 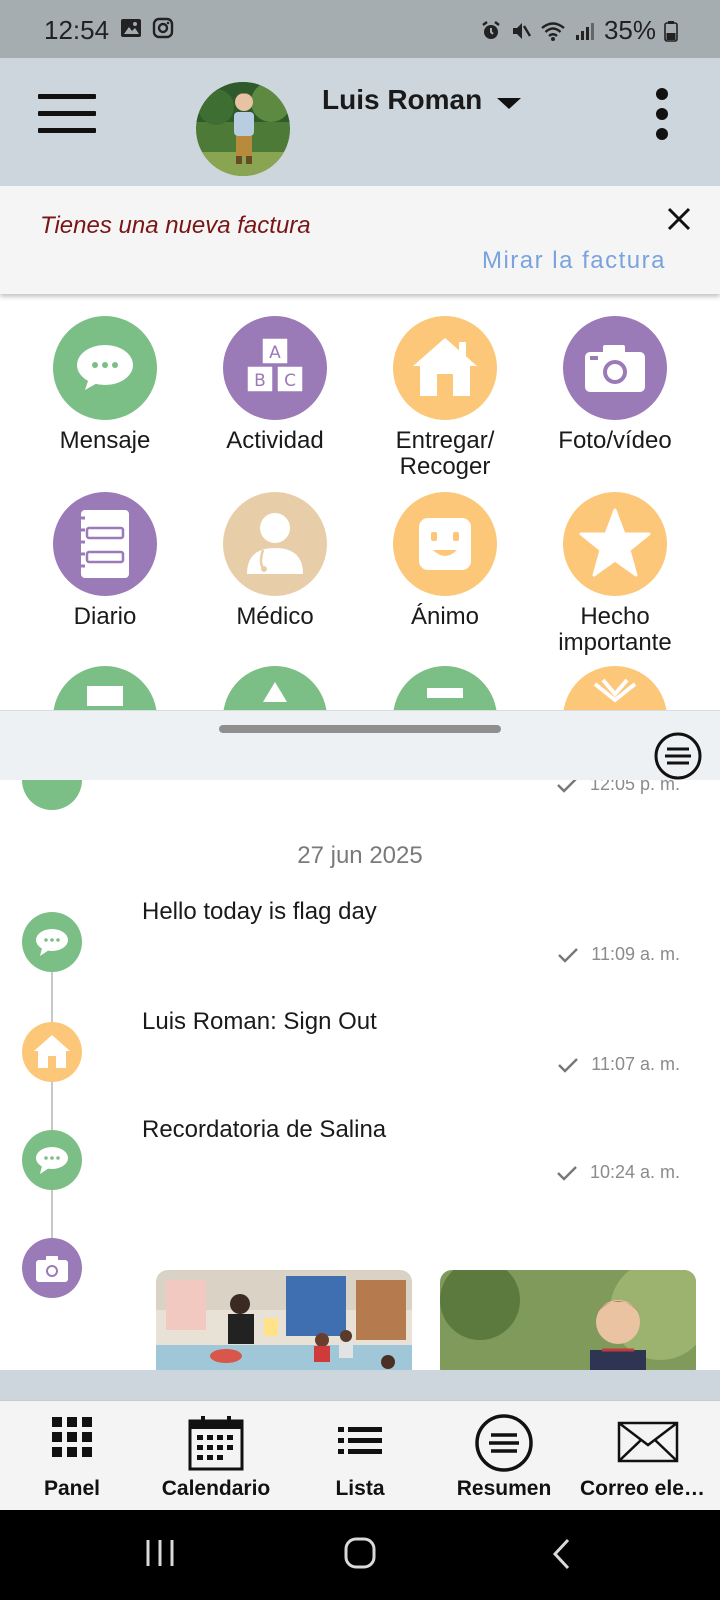 I want to click on grid-icon, so click(x=72, y=1437).